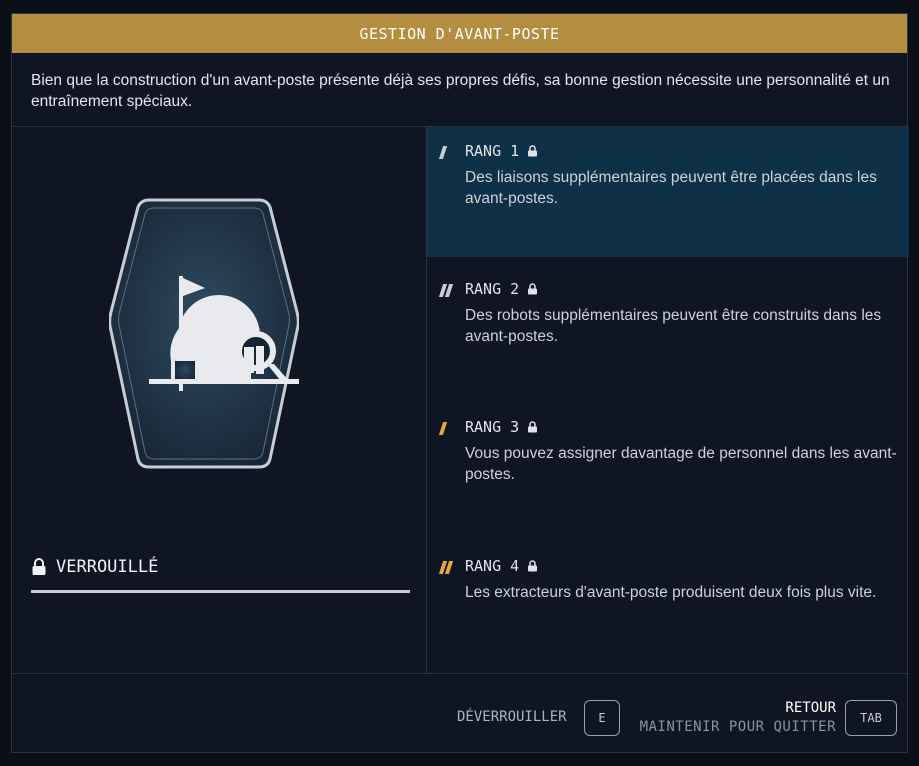 This screenshot has width=919, height=766. Describe the element at coordinates (204, 333) in the screenshot. I see `outpost-management-badge-icon` at that location.